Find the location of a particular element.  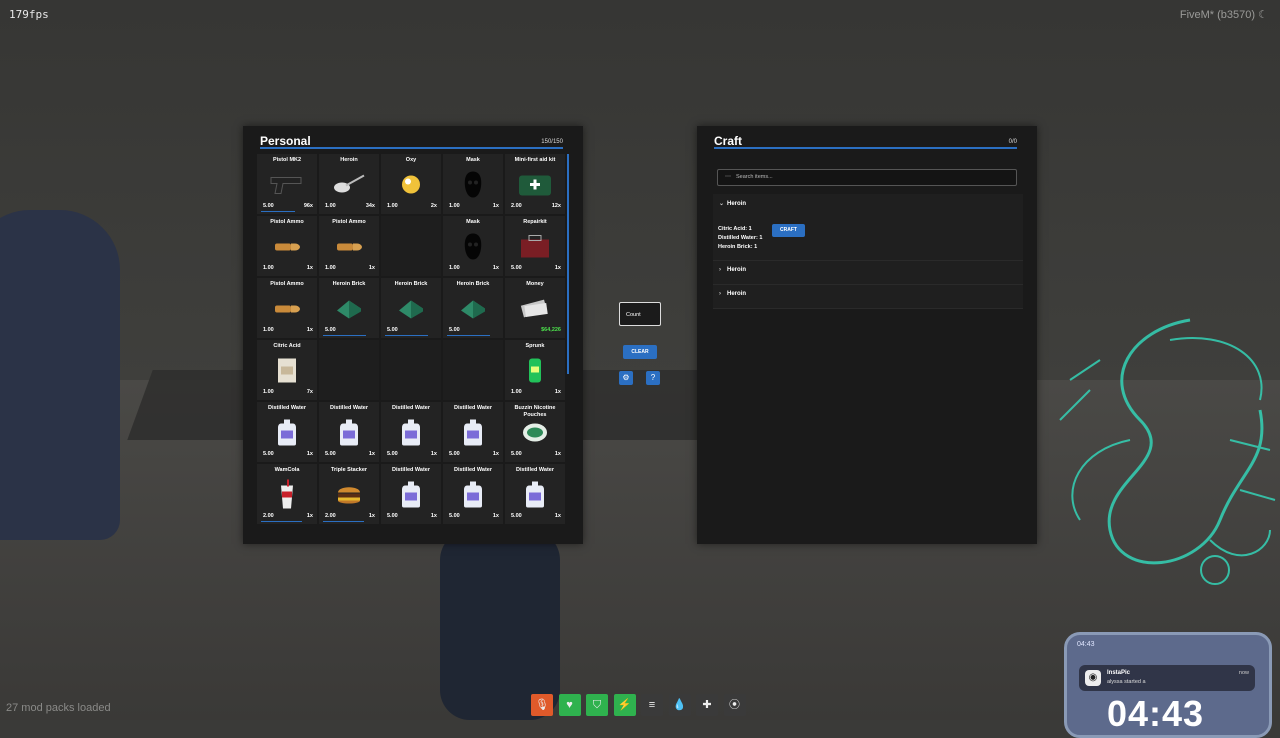

item-quantity: $64,226 is located at coordinates (551, 330).